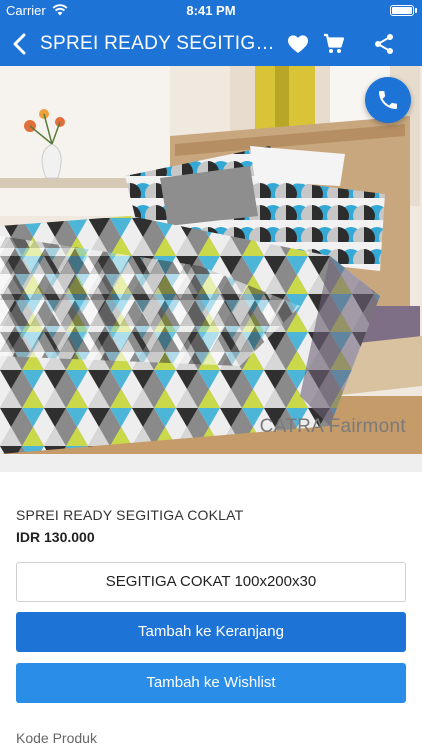 The image size is (422, 750). Describe the element at coordinates (384, 44) in the screenshot. I see `share-icon` at that location.